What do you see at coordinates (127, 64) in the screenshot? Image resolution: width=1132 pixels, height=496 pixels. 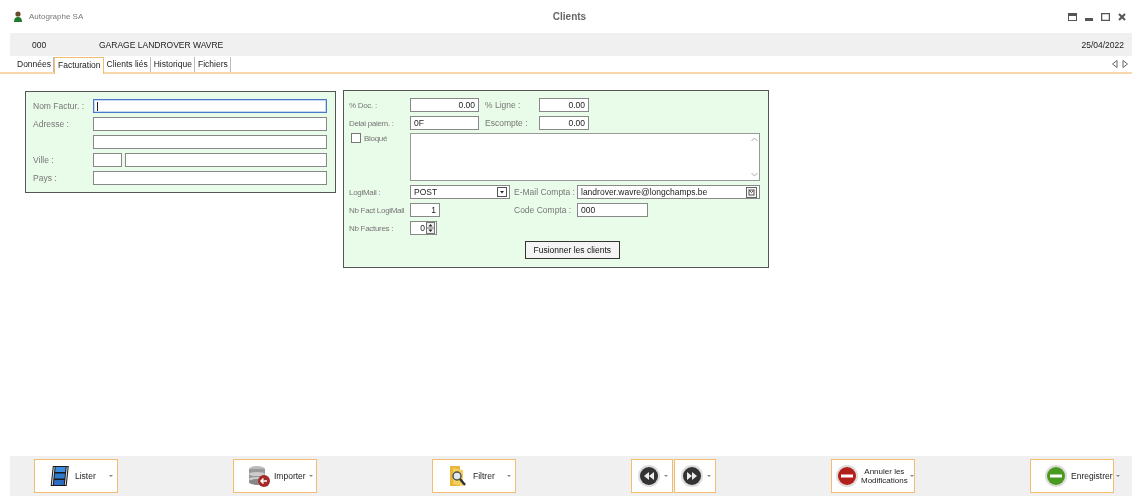 I see `tab: Clients liés` at bounding box center [127, 64].